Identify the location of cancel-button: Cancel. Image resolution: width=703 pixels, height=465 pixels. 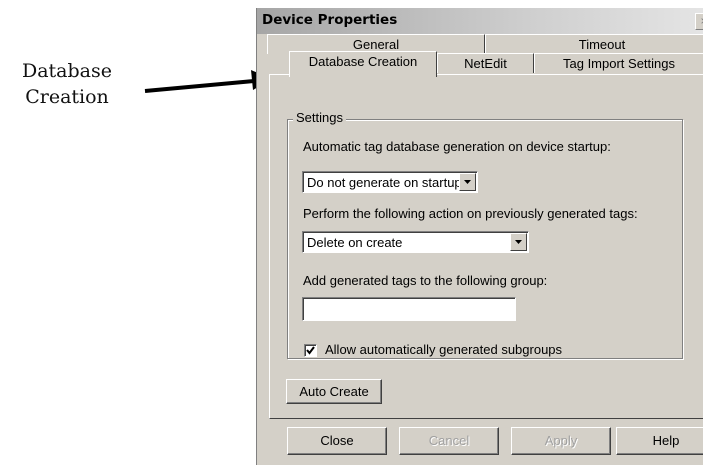
(449, 441).